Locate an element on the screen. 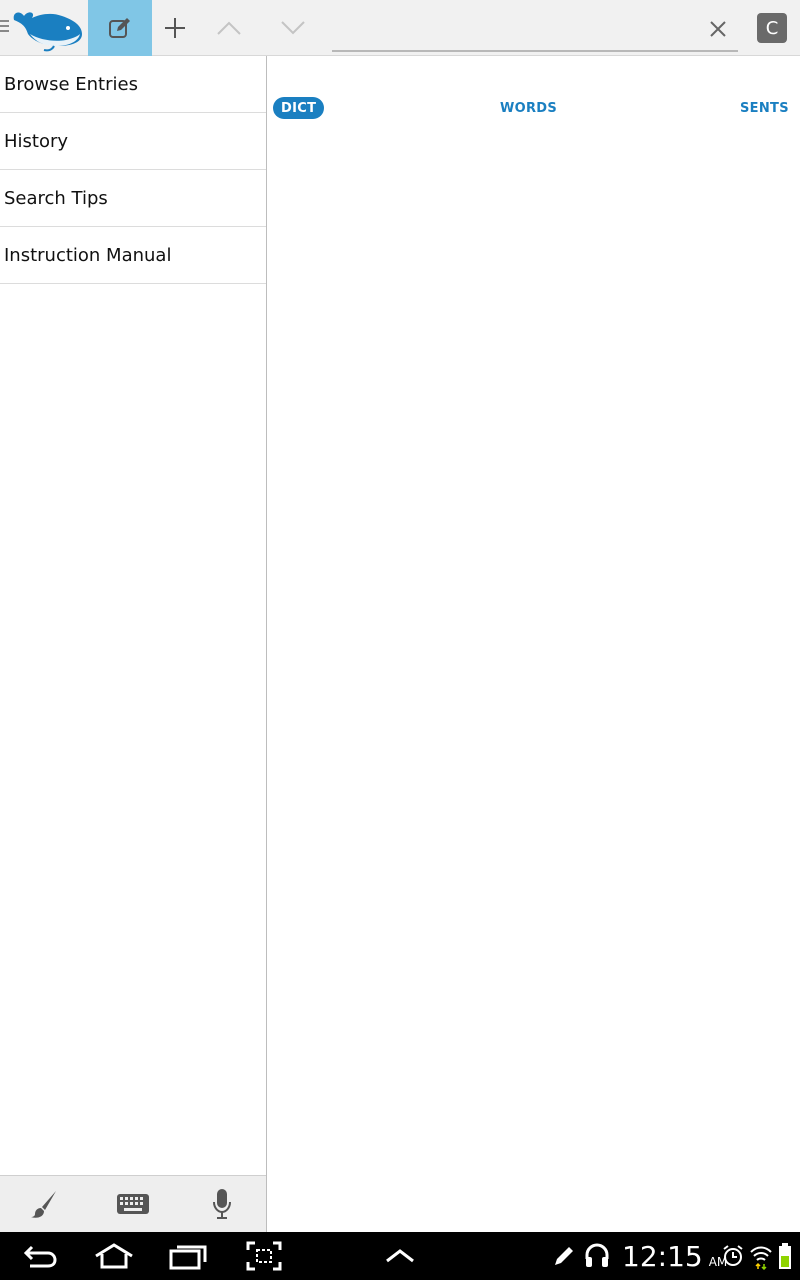 The image size is (800, 1280). close-icon is located at coordinates (718, 29).